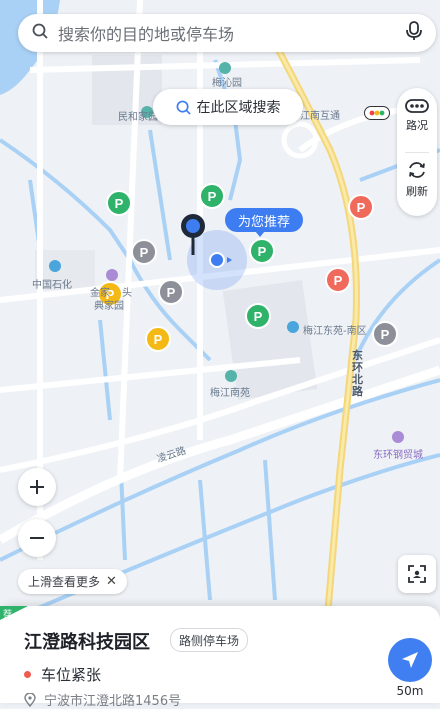 The image size is (440, 709). I want to click on swipe-hint-label: 上滑查看更多, so click(64, 582).